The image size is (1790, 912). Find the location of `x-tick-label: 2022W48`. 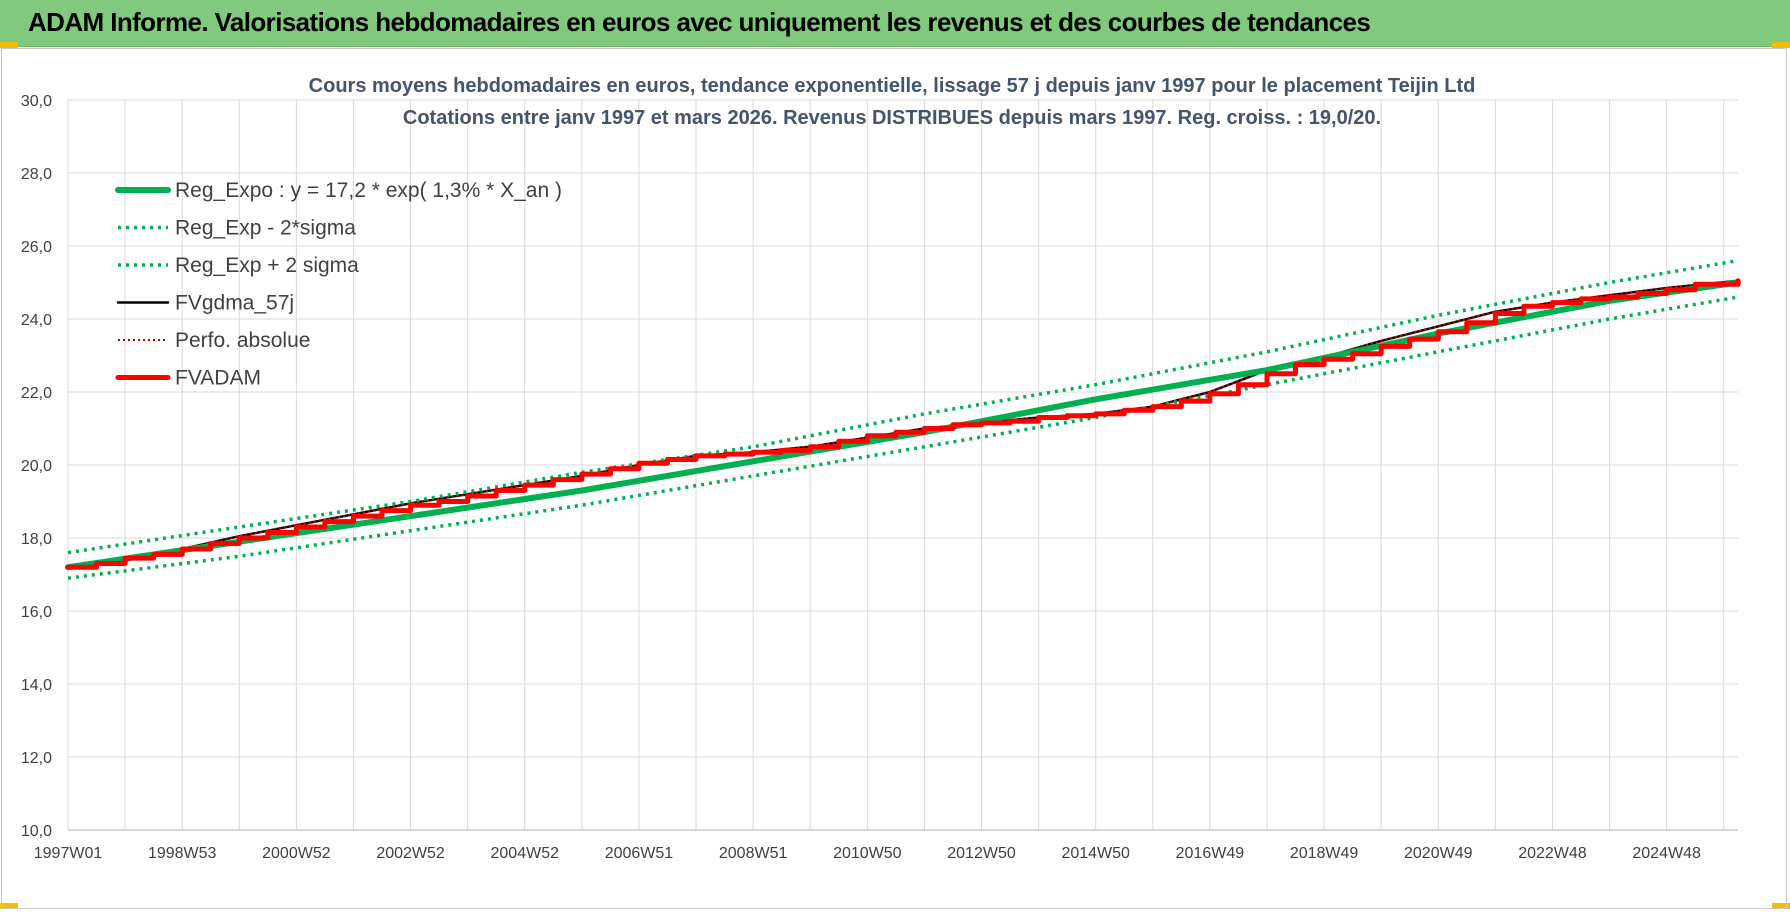

x-tick-label: 2022W48 is located at coordinates (1552, 853).